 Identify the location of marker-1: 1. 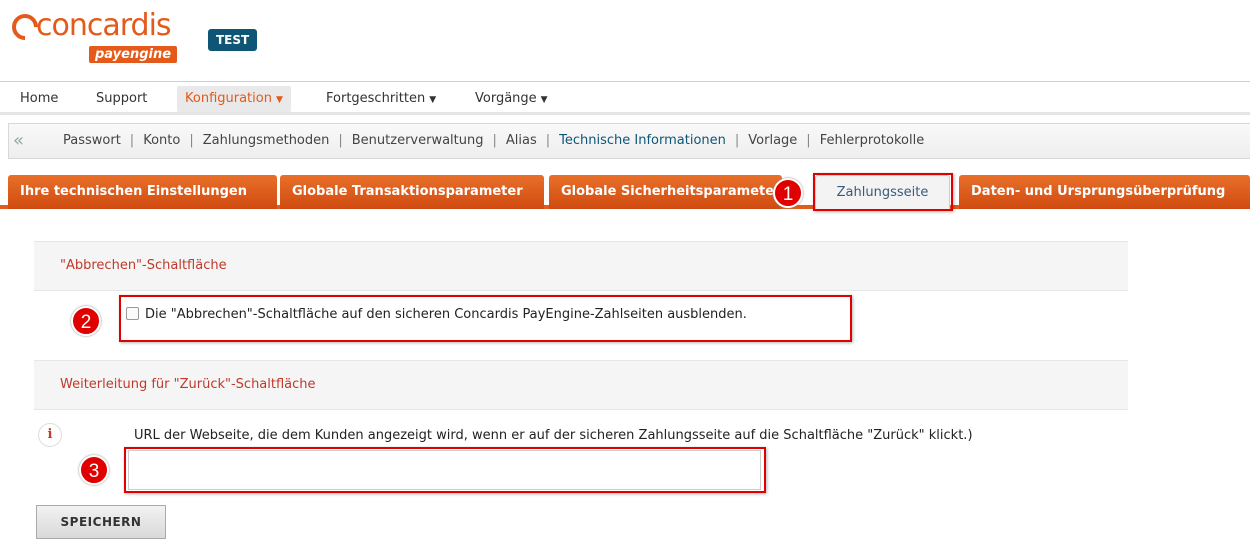
(788, 193).